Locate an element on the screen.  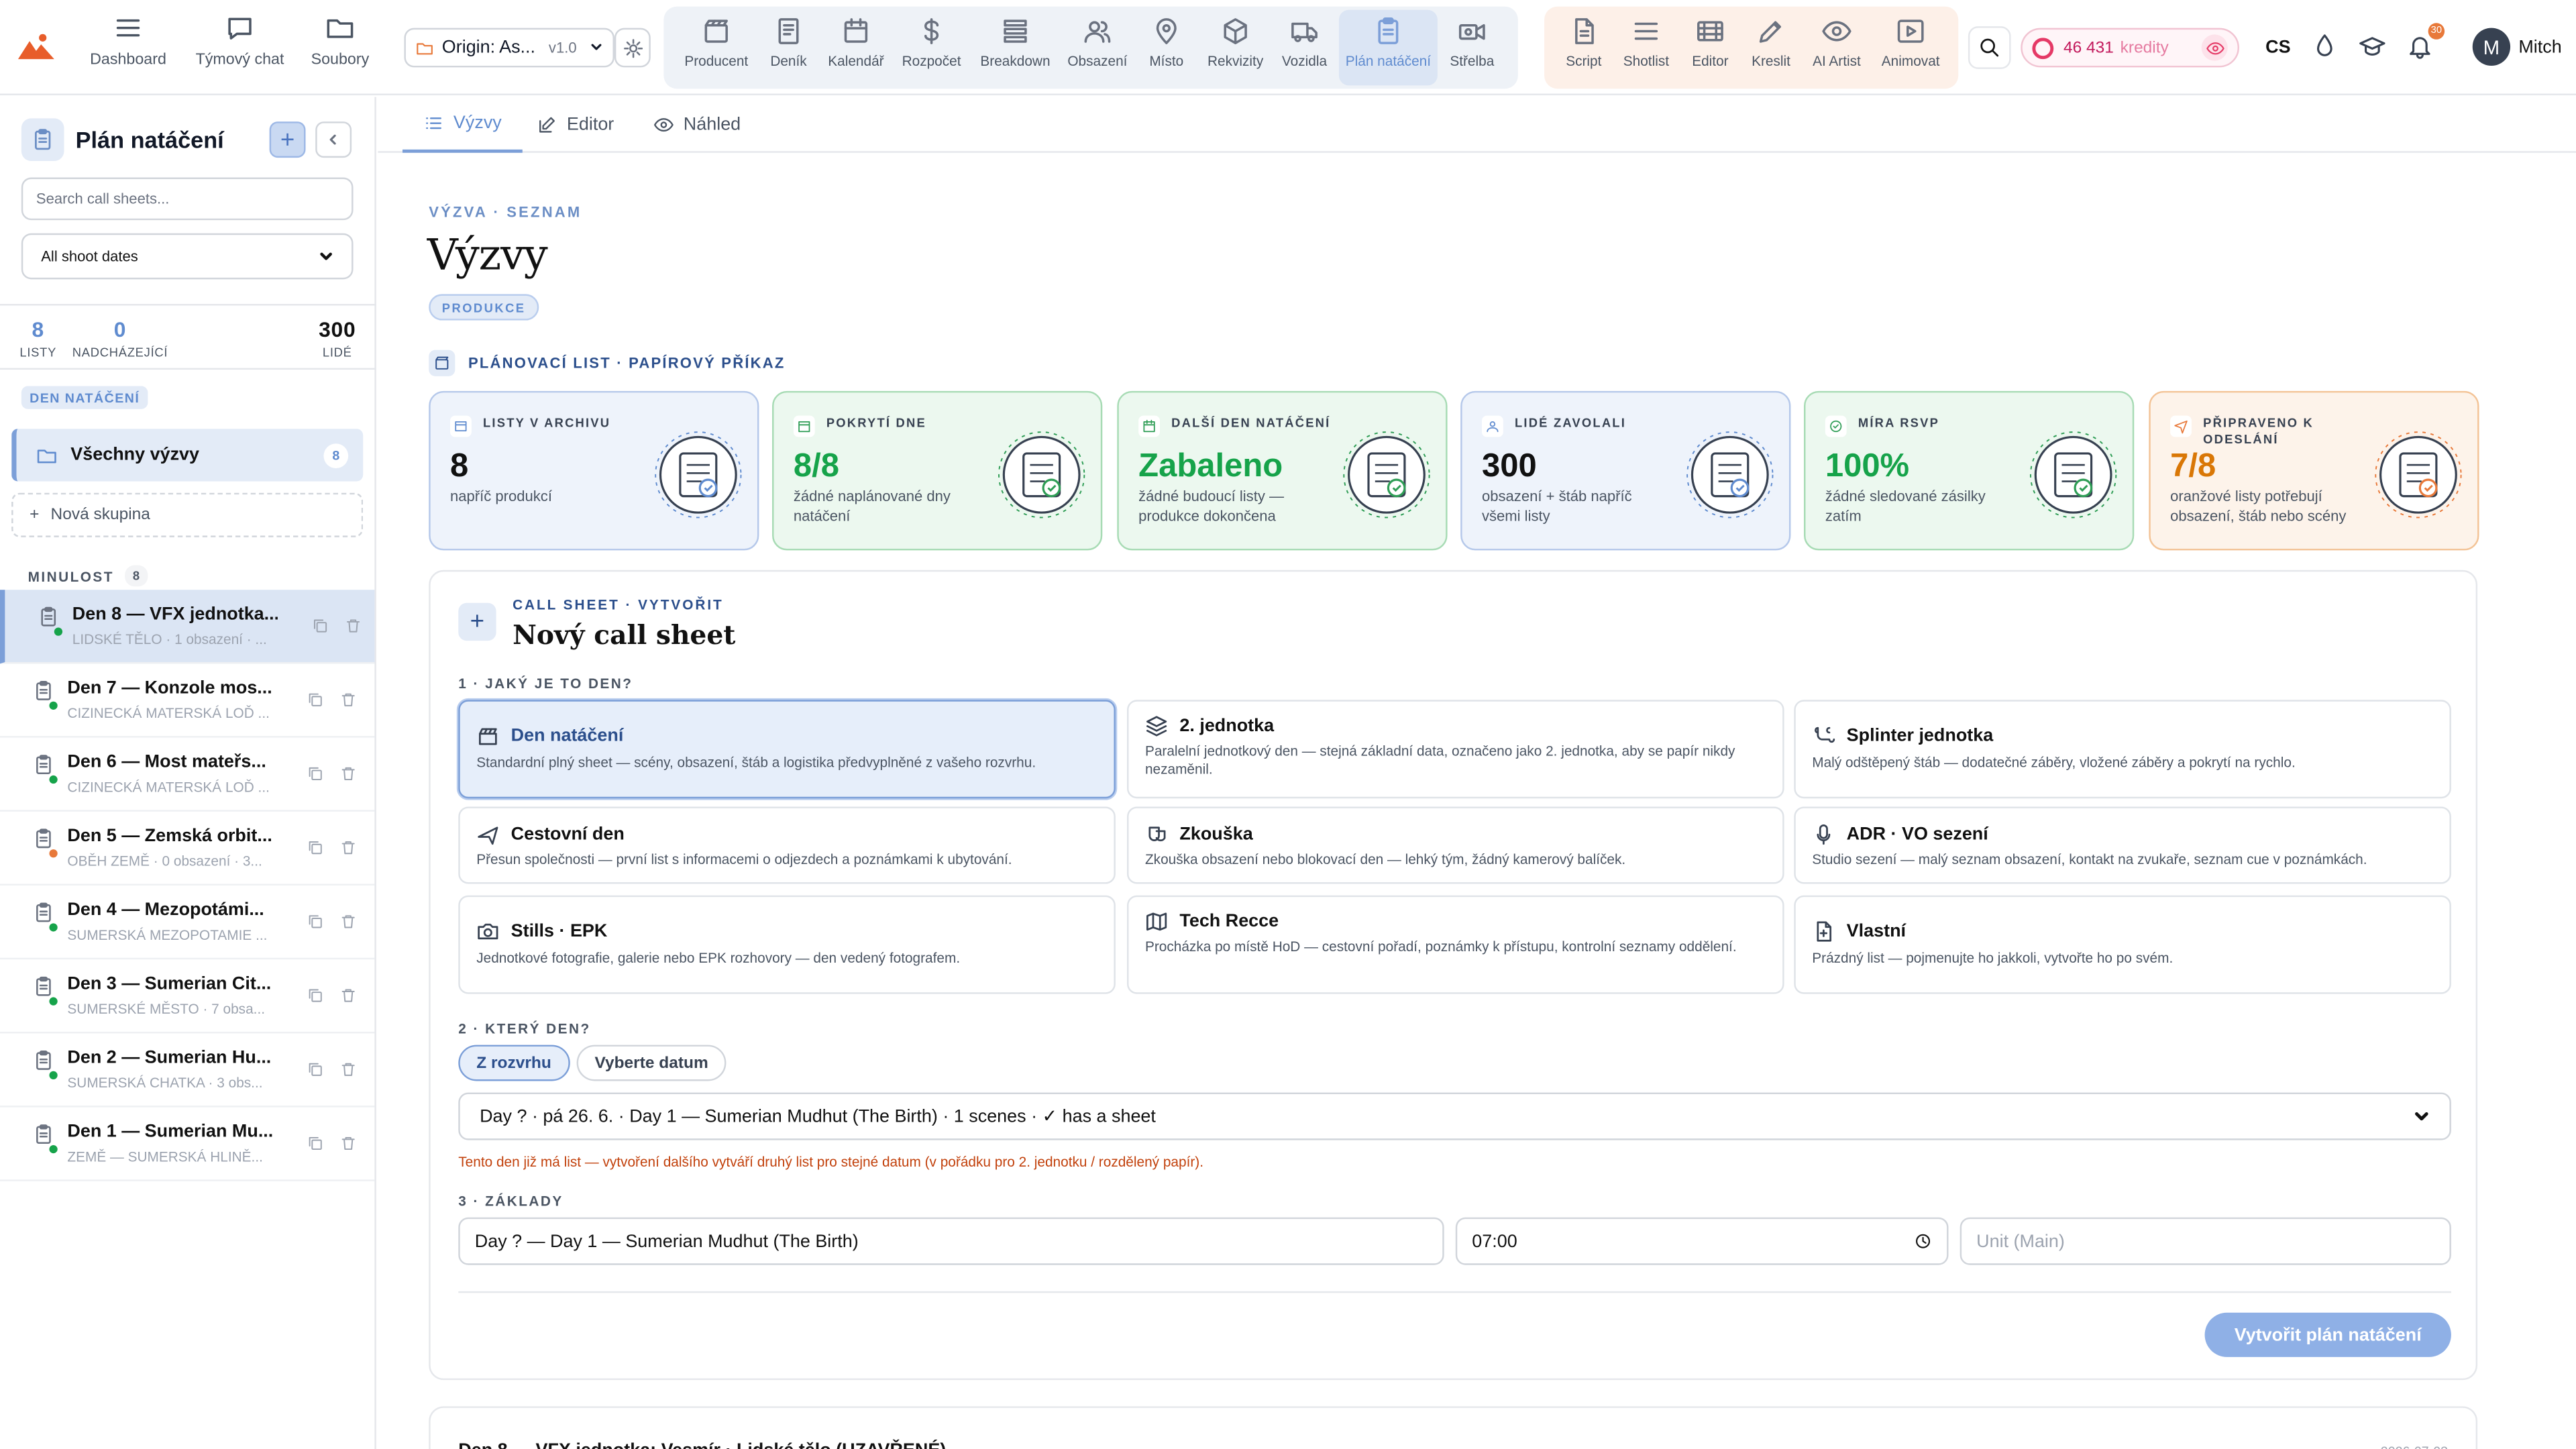
tool-producer: Producent is located at coordinates (716, 43).